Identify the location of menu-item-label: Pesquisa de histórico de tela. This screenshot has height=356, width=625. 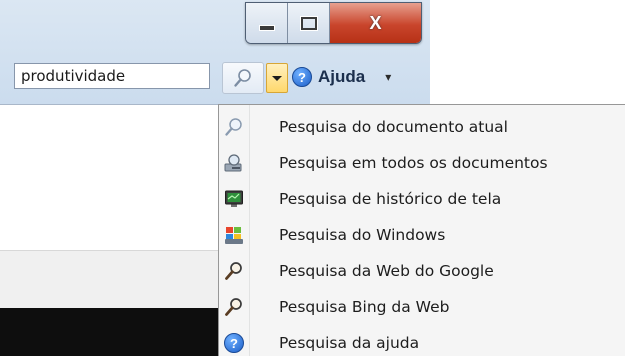
(390, 199).